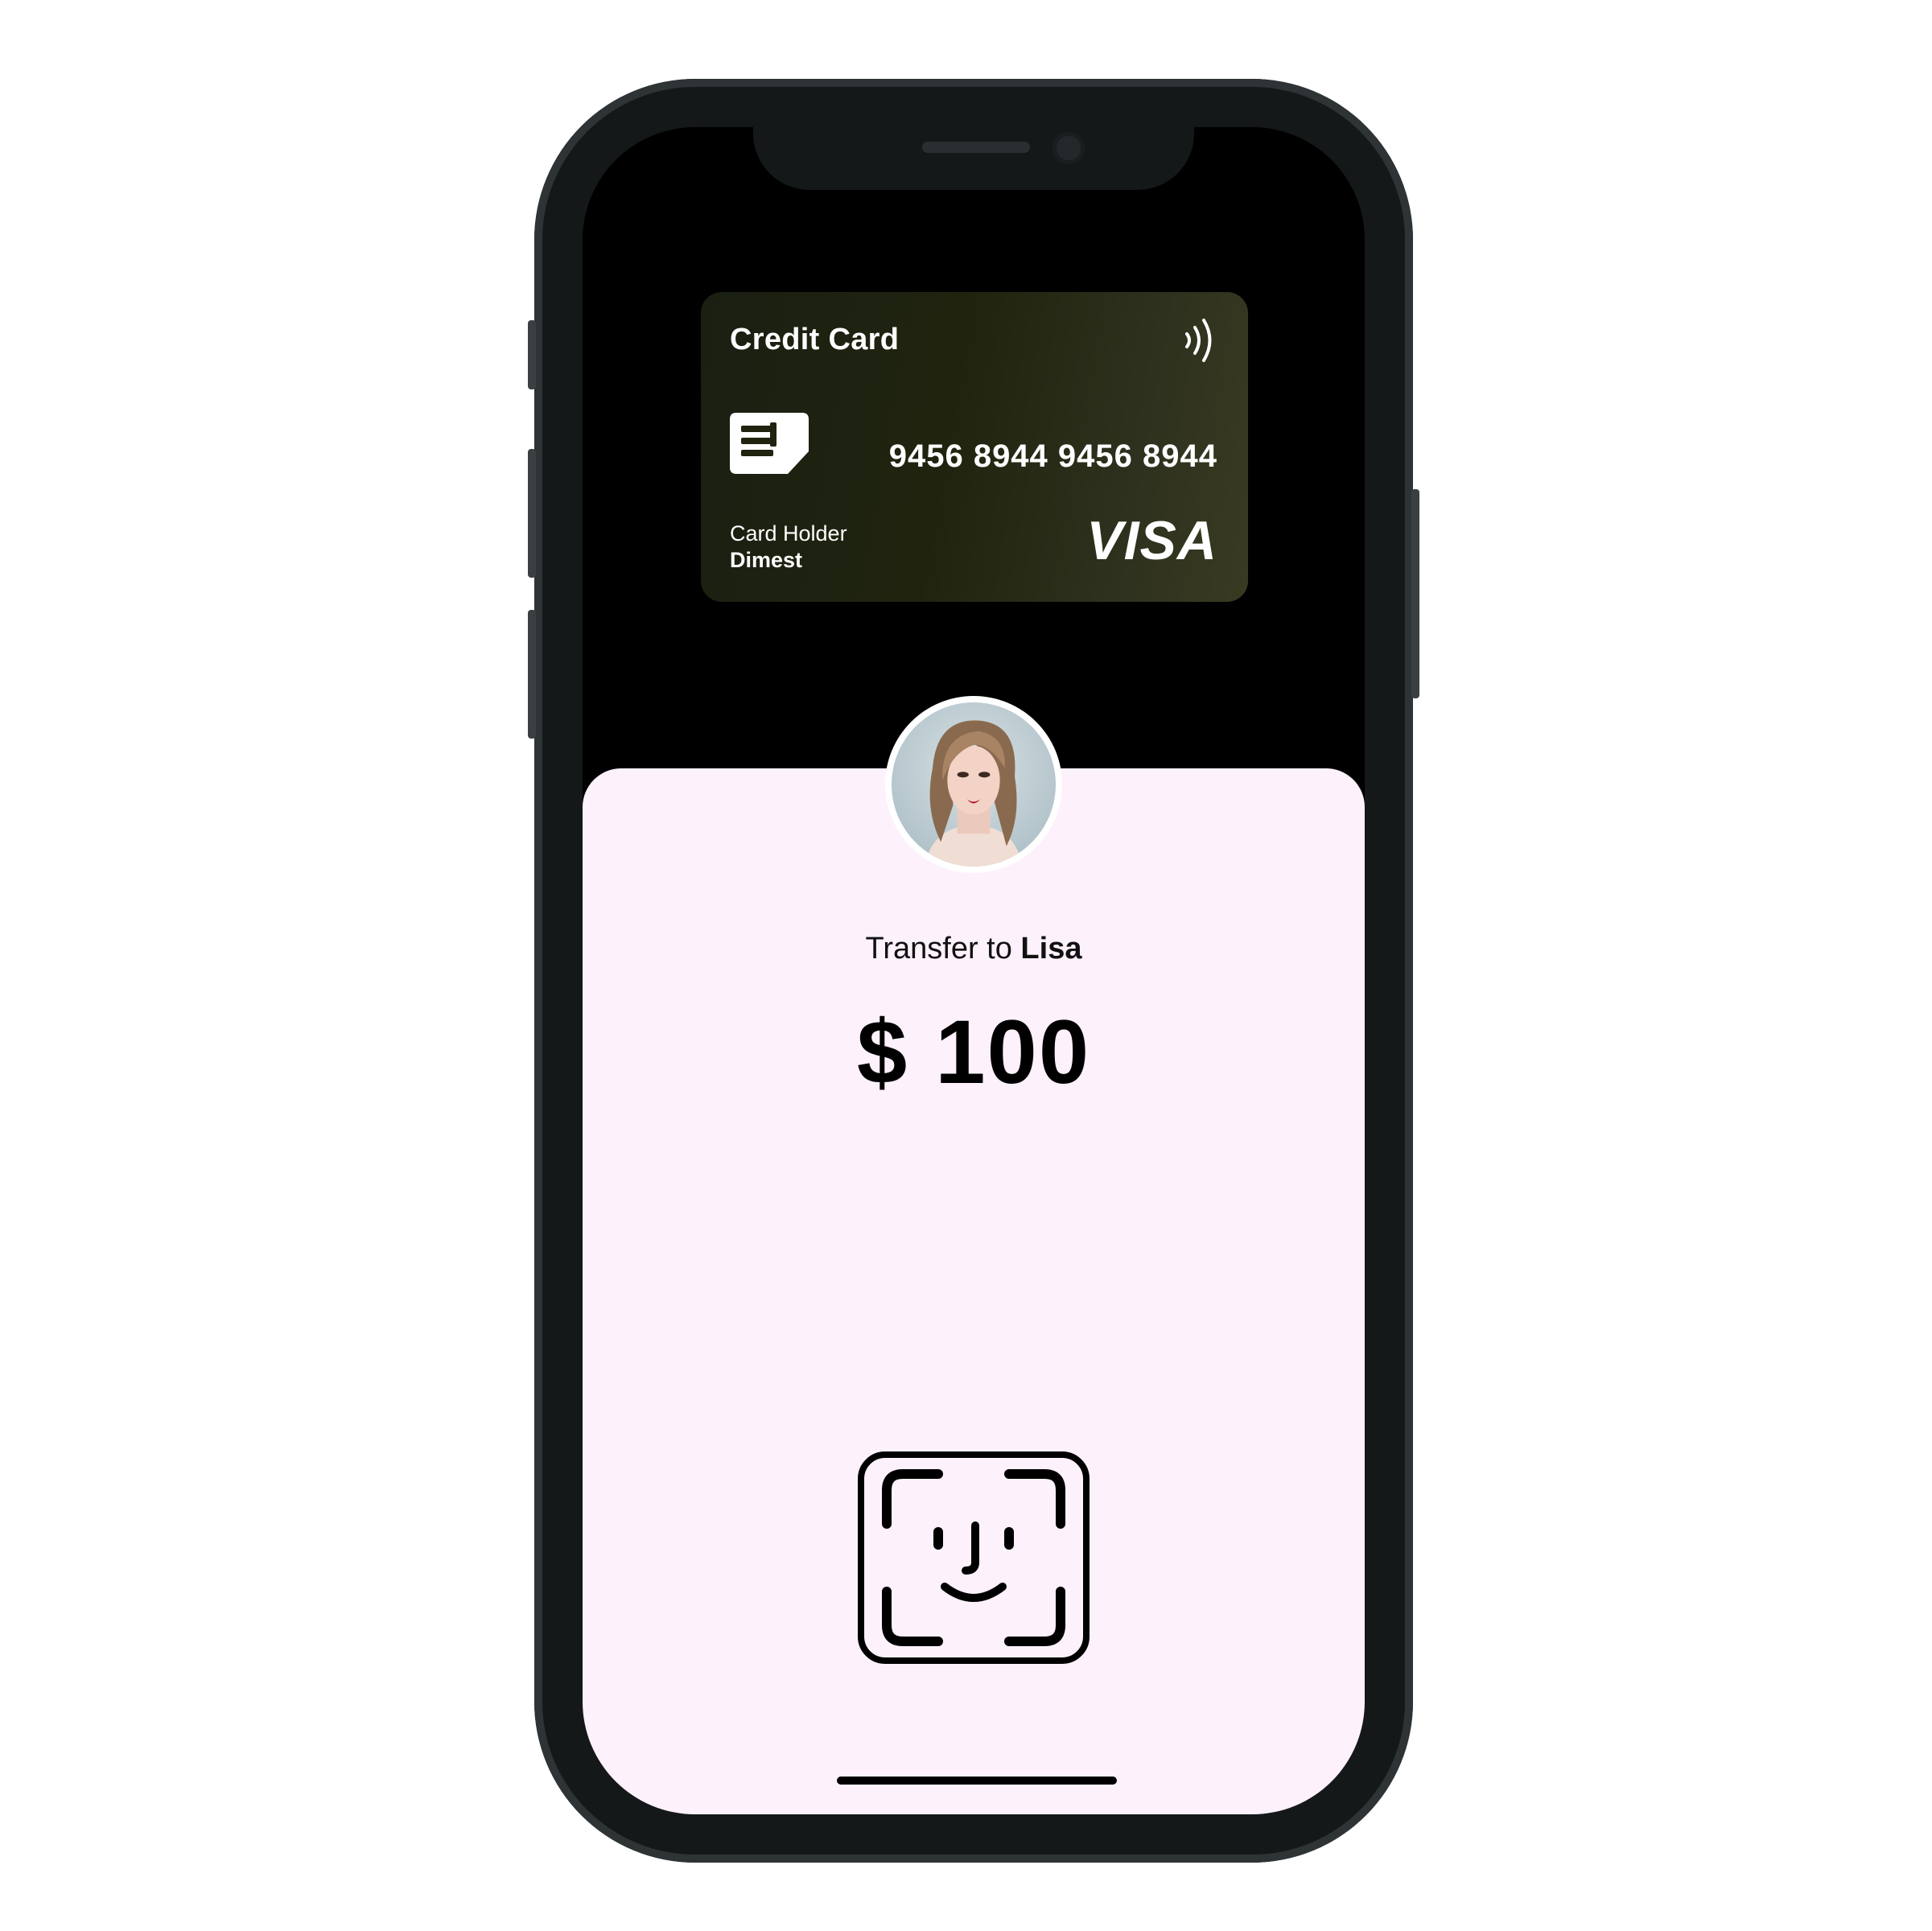 The width and height of the screenshot is (1932, 1931). What do you see at coordinates (1415, 593) in the screenshot?
I see `power-button` at bounding box center [1415, 593].